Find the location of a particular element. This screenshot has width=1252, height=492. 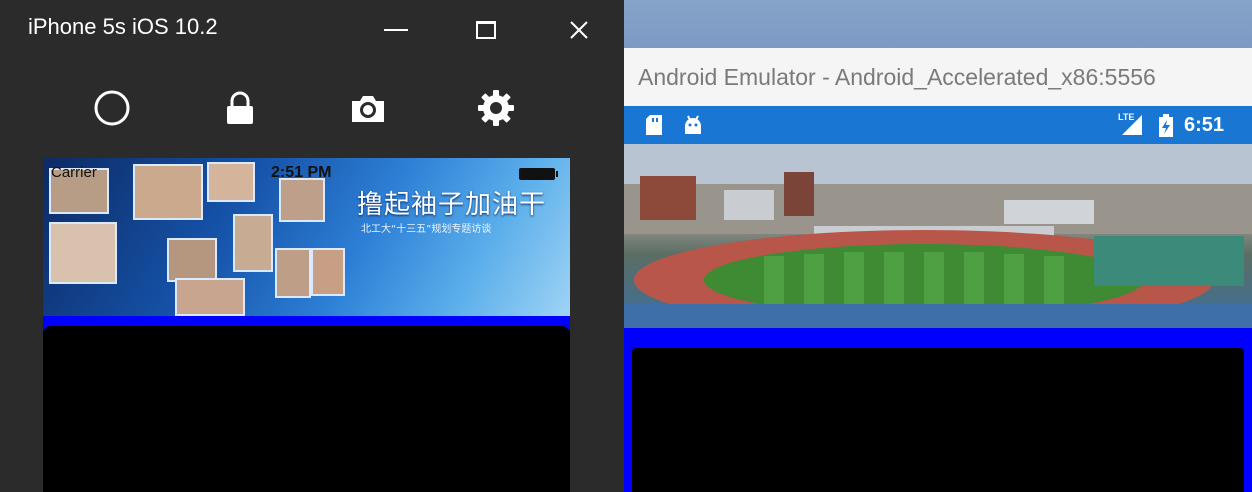

camera-icon is located at coordinates (368, 109).